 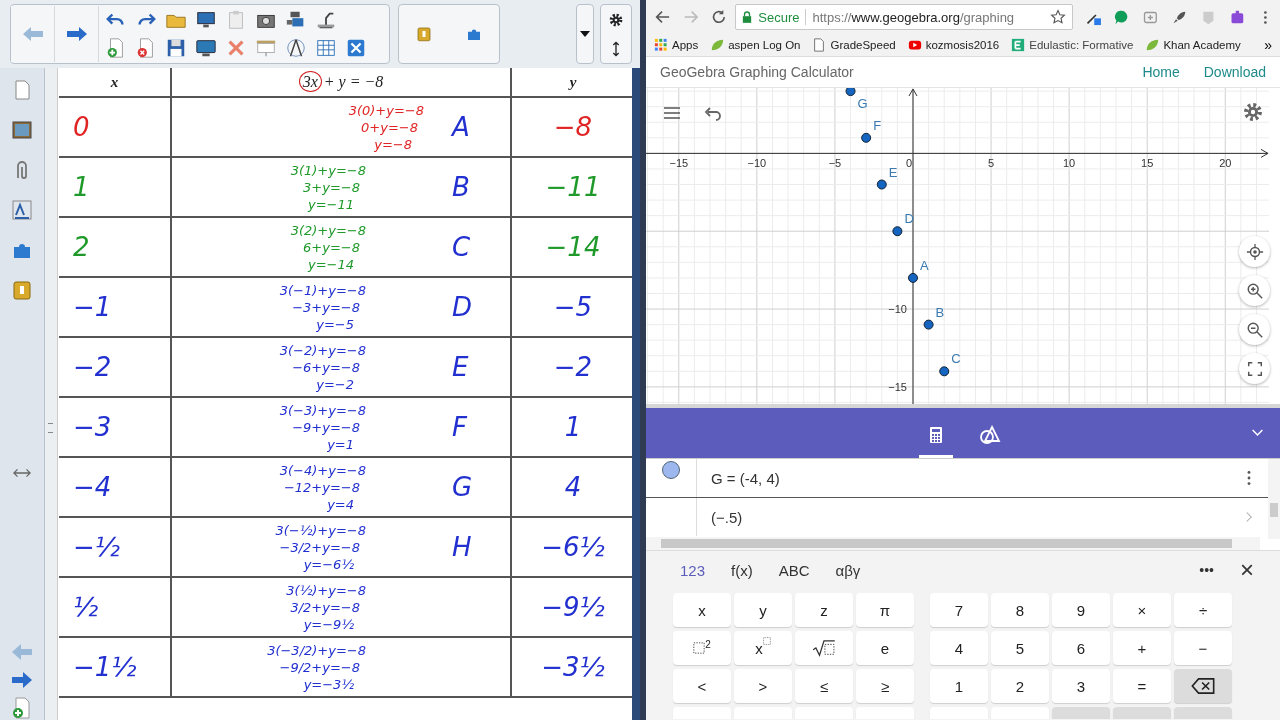 I want to click on resize-icon, so click(x=22, y=473).